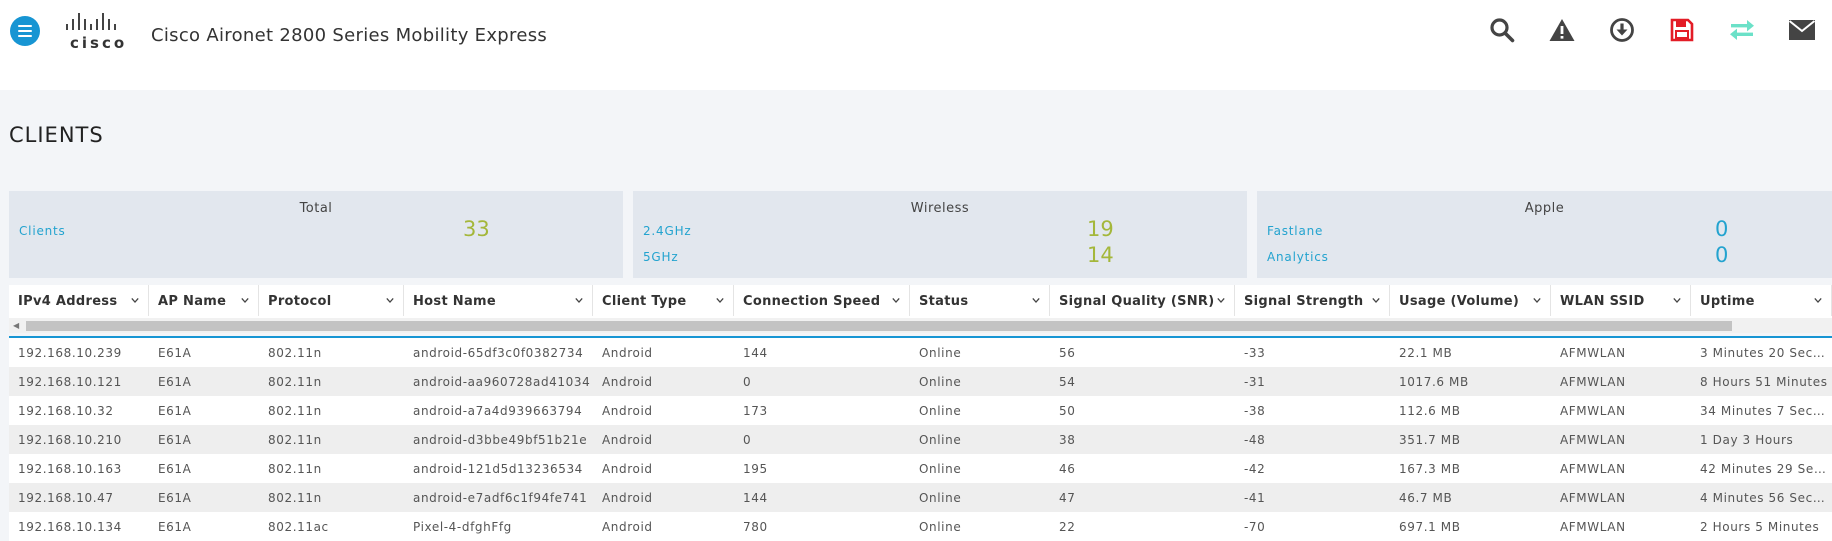  I want to click on scroll-left-icon: ◀, so click(16, 325).